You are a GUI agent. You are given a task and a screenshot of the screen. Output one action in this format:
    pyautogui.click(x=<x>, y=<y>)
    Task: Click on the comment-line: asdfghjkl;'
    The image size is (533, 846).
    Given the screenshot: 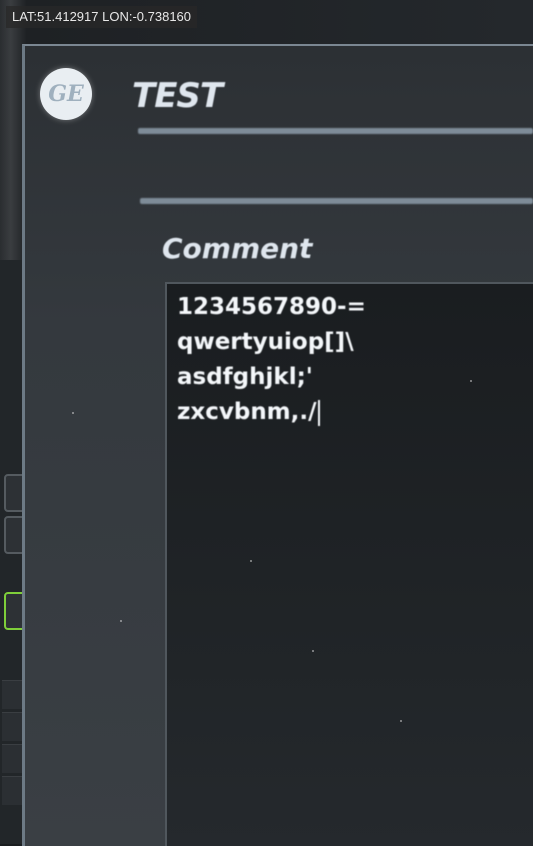 What is the action you would take?
    pyautogui.click(x=245, y=377)
    